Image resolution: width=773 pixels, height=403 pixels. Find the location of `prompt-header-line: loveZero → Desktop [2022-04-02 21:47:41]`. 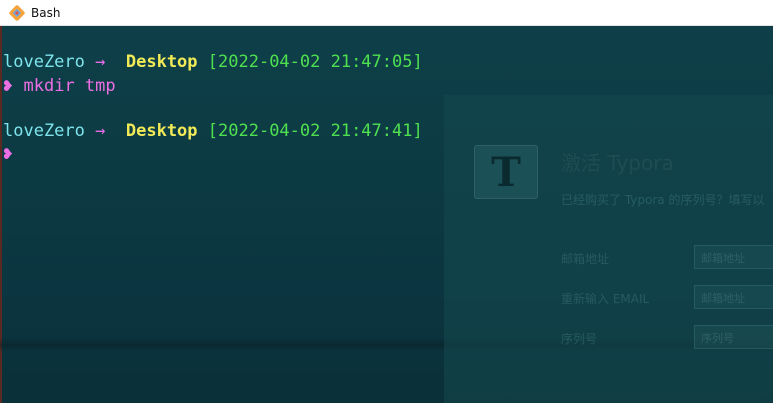

prompt-header-line: loveZero → Desktop [2022-04-02 21:47:41] is located at coordinates (213, 131).